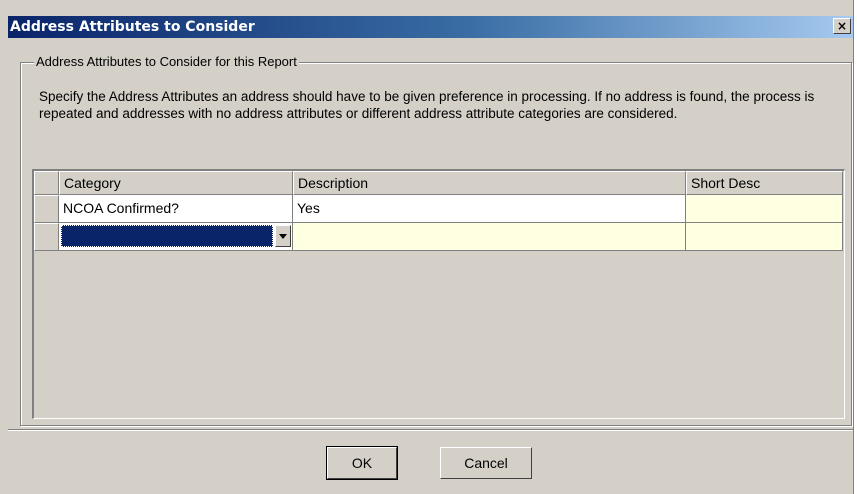  What do you see at coordinates (764, 183) in the screenshot?
I see `column-header-short-desc: Short Desc` at bounding box center [764, 183].